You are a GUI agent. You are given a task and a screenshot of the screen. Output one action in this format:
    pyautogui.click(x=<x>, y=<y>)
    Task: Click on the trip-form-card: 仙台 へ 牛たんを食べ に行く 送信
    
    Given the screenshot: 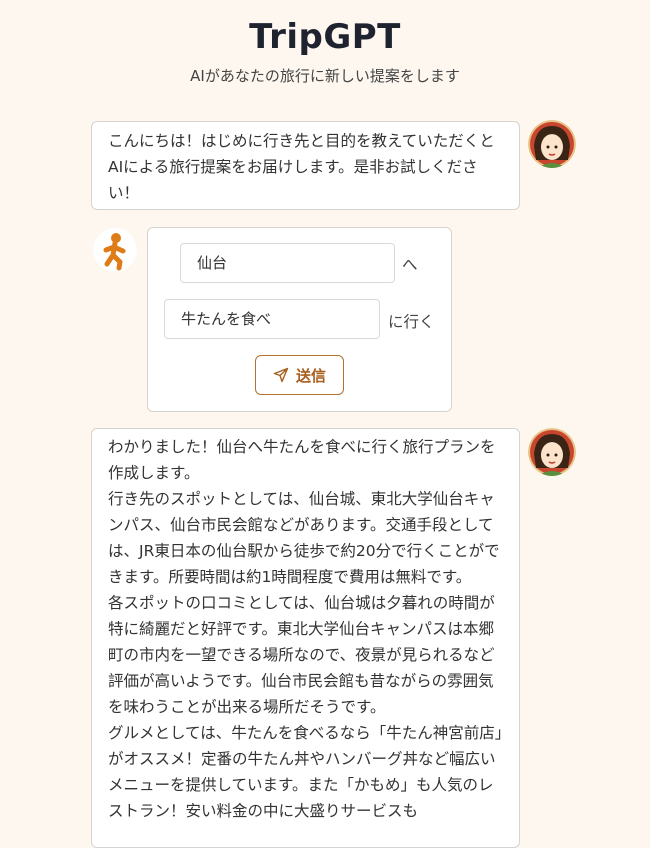 What is the action you would take?
    pyautogui.click(x=299, y=319)
    